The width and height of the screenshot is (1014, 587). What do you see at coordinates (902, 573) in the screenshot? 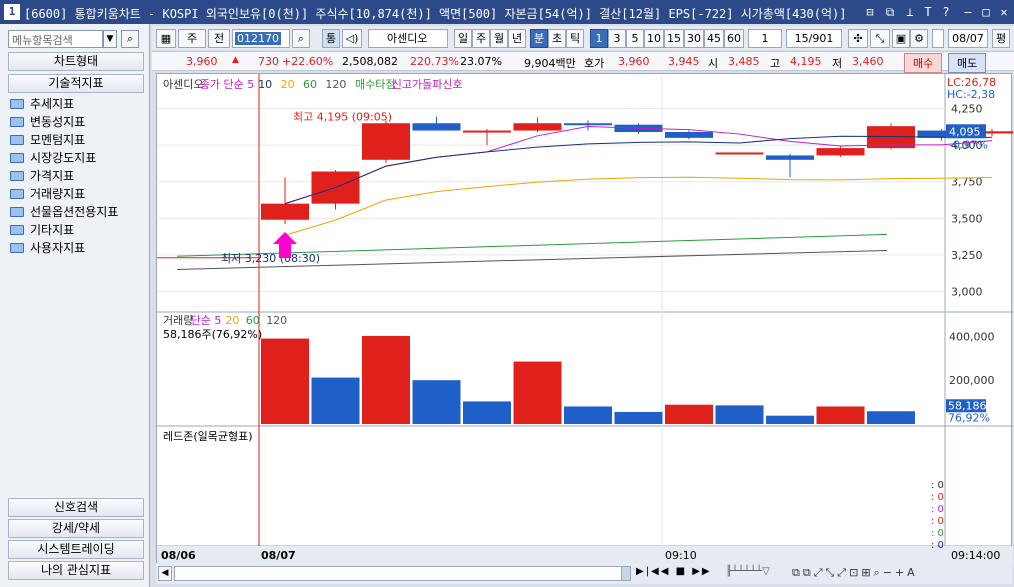
I see `drawing-tools: ⧉⧉⤢⤡⤢⊡⊞⌕−+A` at bounding box center [902, 573].